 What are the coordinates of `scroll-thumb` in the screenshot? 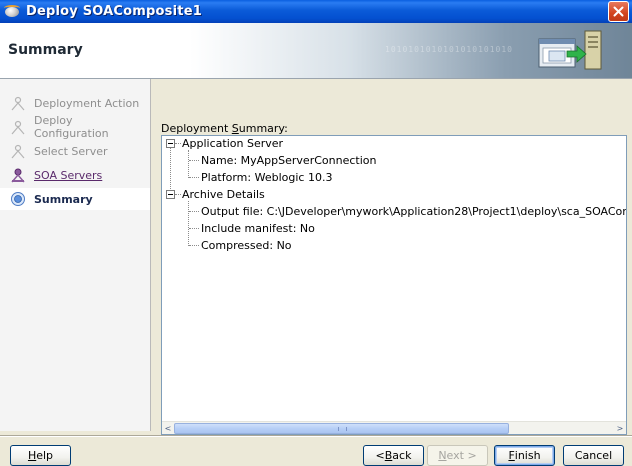 It's located at (341, 428).